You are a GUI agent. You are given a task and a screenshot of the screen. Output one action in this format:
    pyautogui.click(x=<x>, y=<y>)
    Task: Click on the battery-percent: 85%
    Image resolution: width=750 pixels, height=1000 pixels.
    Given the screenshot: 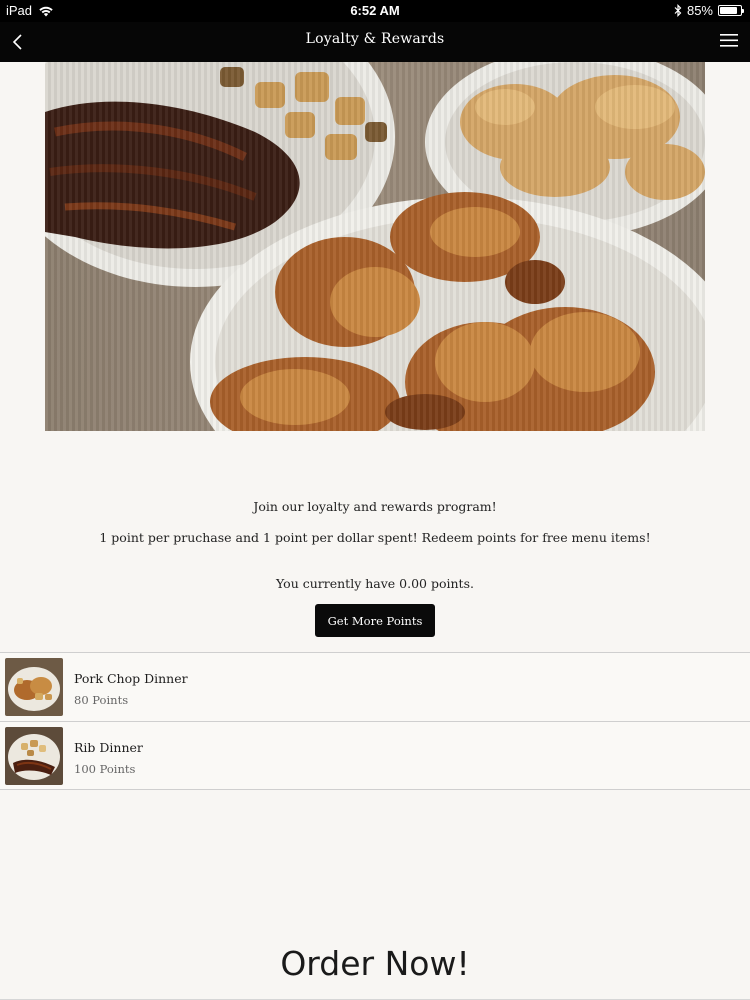 What is the action you would take?
    pyautogui.click(x=699, y=10)
    